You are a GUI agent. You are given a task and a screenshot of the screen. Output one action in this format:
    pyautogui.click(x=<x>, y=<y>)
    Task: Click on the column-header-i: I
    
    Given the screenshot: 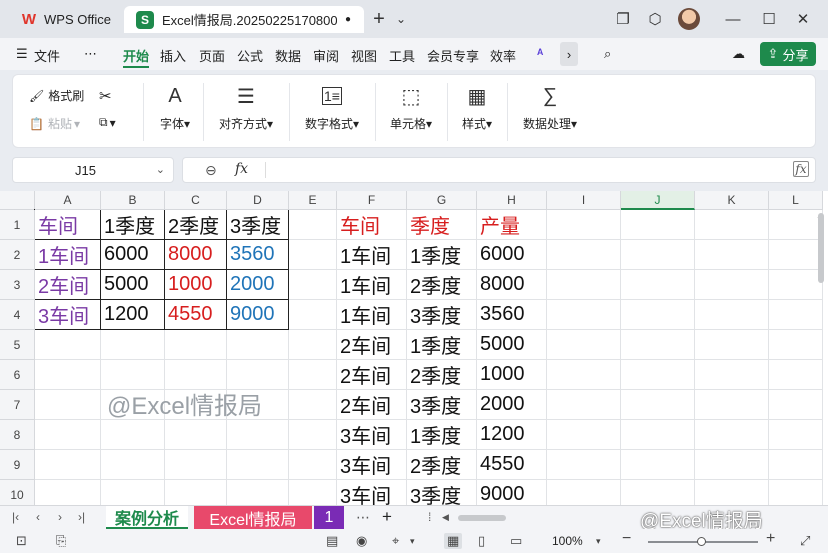 What is the action you would take?
    pyautogui.click(x=584, y=200)
    